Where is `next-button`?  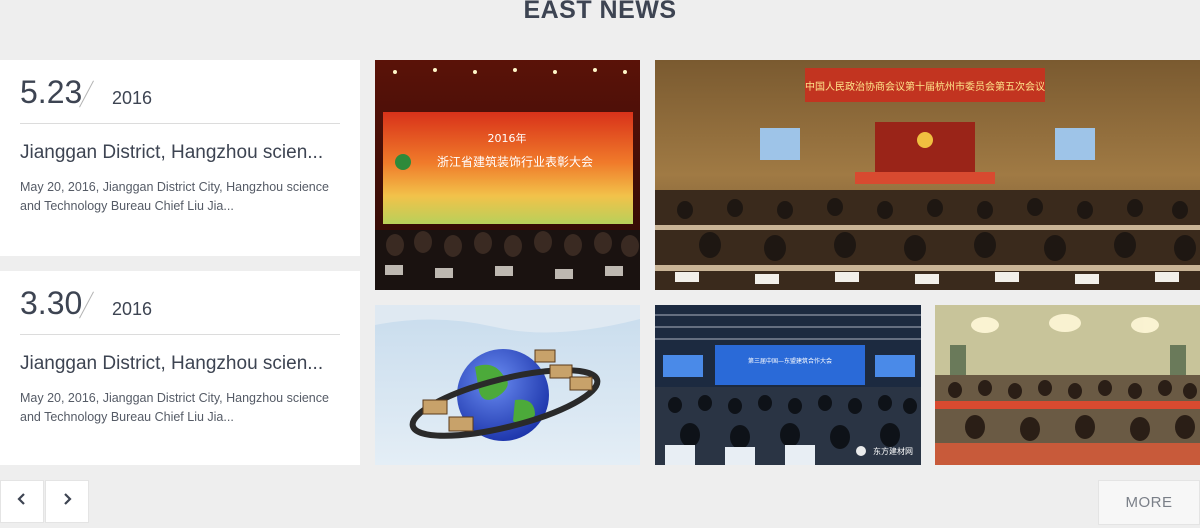
next-button is located at coordinates (67, 501).